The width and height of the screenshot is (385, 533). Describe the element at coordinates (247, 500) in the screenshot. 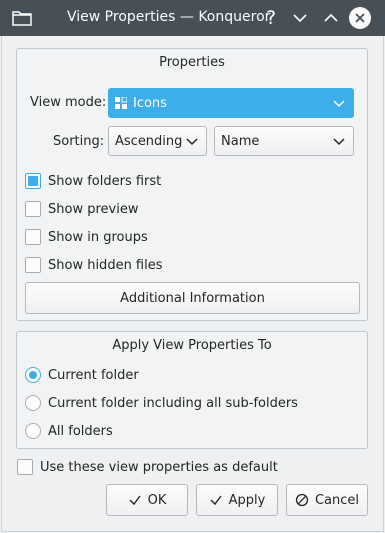

I see `apply-label: Apply` at that location.